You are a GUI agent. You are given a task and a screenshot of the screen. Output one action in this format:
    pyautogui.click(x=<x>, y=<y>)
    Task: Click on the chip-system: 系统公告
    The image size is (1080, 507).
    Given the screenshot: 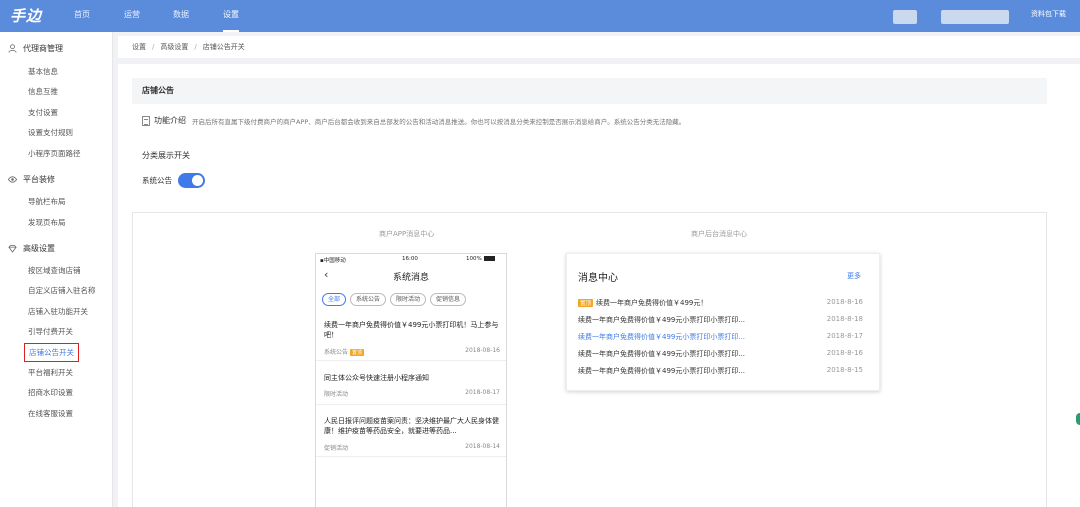 What is the action you would take?
    pyautogui.click(x=368, y=299)
    